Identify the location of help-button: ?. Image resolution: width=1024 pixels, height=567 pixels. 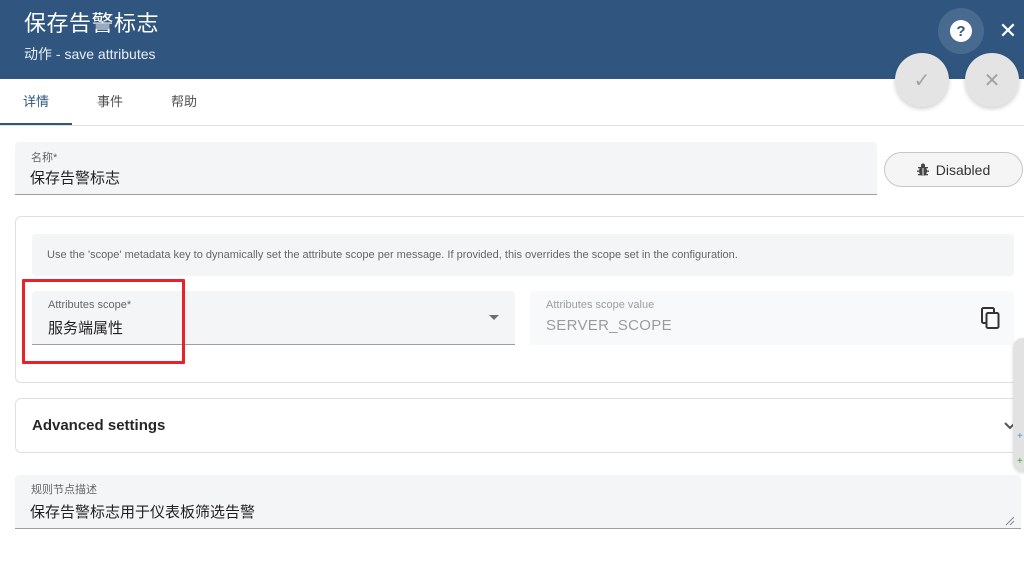
(961, 31).